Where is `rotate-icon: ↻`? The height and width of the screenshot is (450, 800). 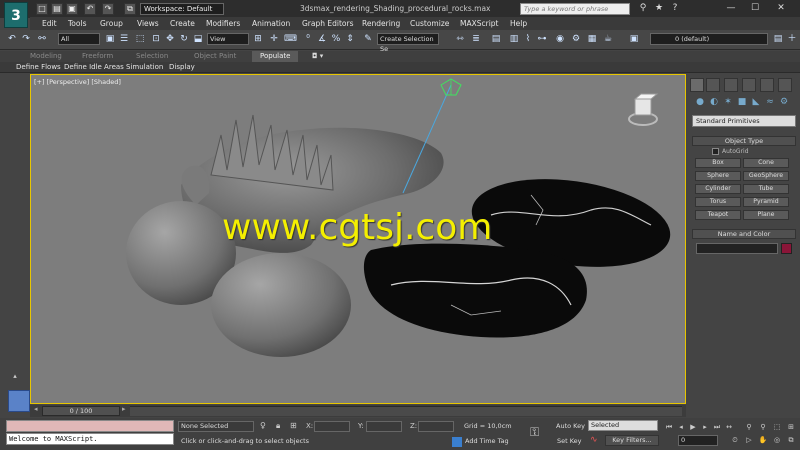 rotate-icon: ↻ is located at coordinates (184, 39).